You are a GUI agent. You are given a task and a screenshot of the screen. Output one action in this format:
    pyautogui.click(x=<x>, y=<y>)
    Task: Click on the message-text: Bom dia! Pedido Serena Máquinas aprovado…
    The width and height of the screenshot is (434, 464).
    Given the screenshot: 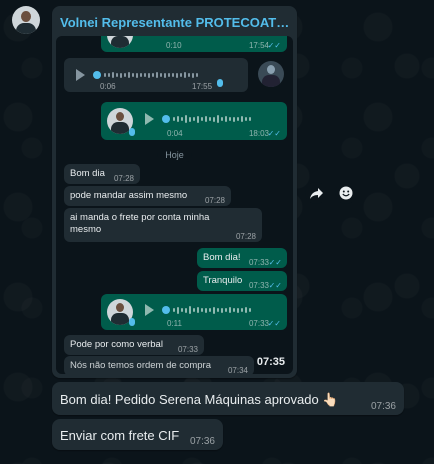 What is the action you would take?
    pyautogui.click(x=199, y=399)
    